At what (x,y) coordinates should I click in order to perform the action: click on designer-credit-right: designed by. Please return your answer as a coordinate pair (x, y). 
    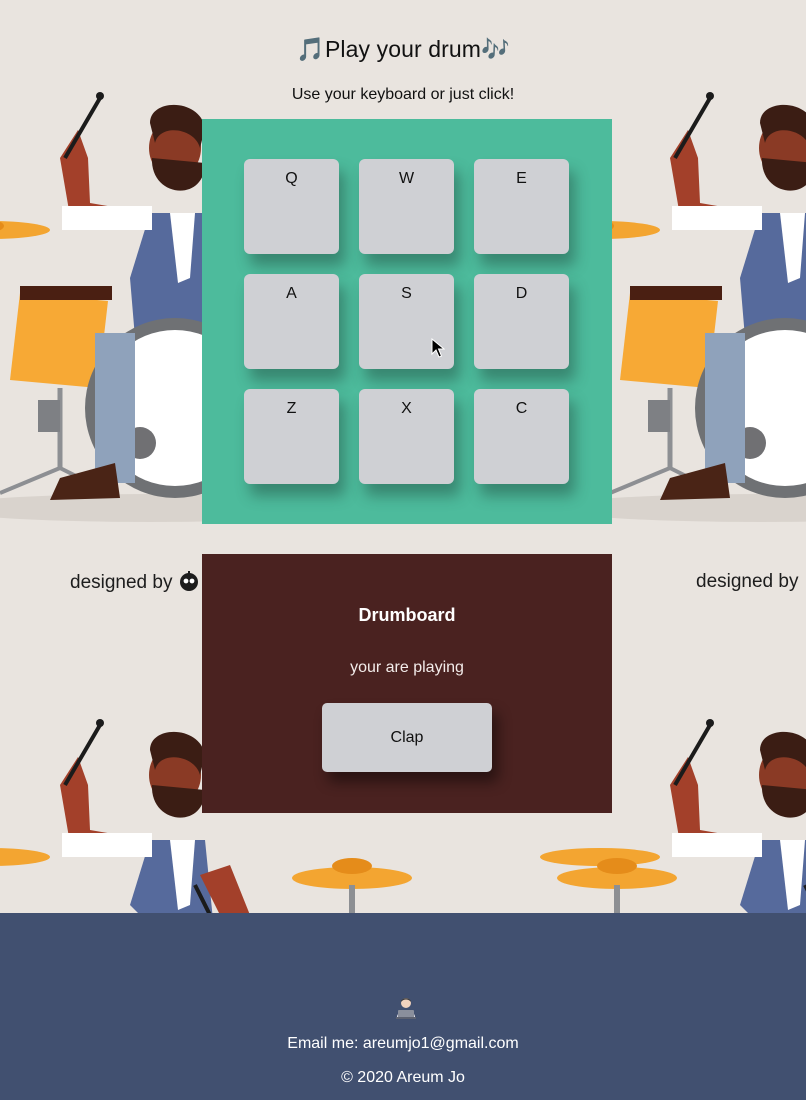
    Looking at the image, I should click on (747, 582).